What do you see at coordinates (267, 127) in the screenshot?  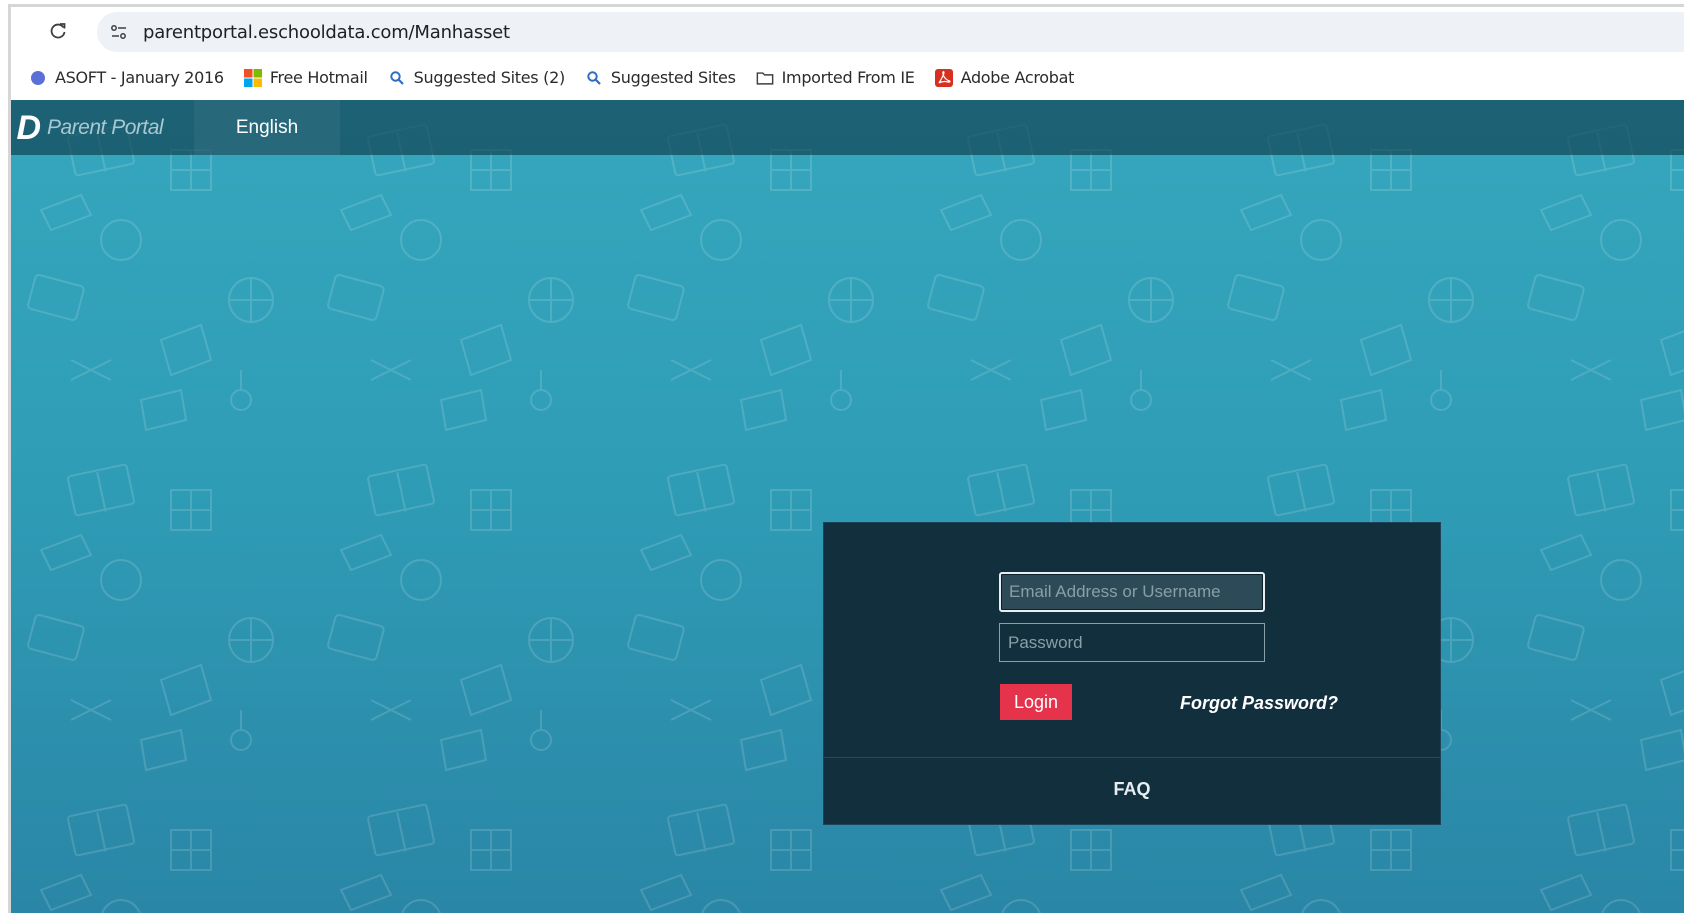 I see `language-selector: English` at bounding box center [267, 127].